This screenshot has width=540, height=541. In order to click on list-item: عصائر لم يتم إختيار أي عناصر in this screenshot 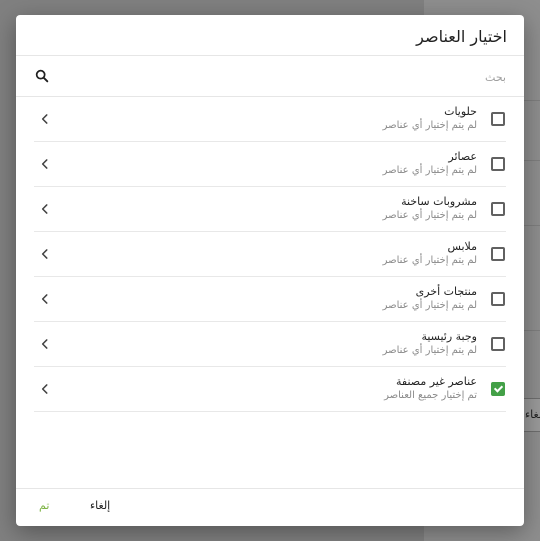, I will do `click(270, 164)`.